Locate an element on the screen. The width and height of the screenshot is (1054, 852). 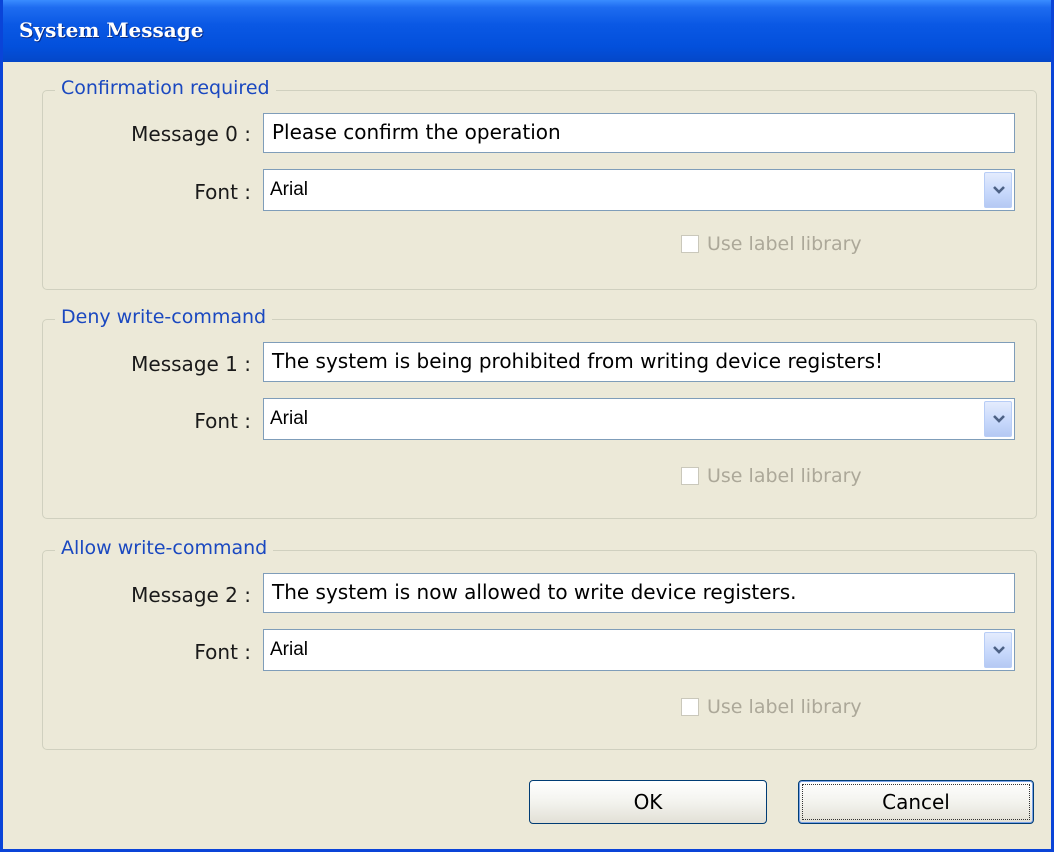
font-2-select: Arial is located at coordinates (639, 650).